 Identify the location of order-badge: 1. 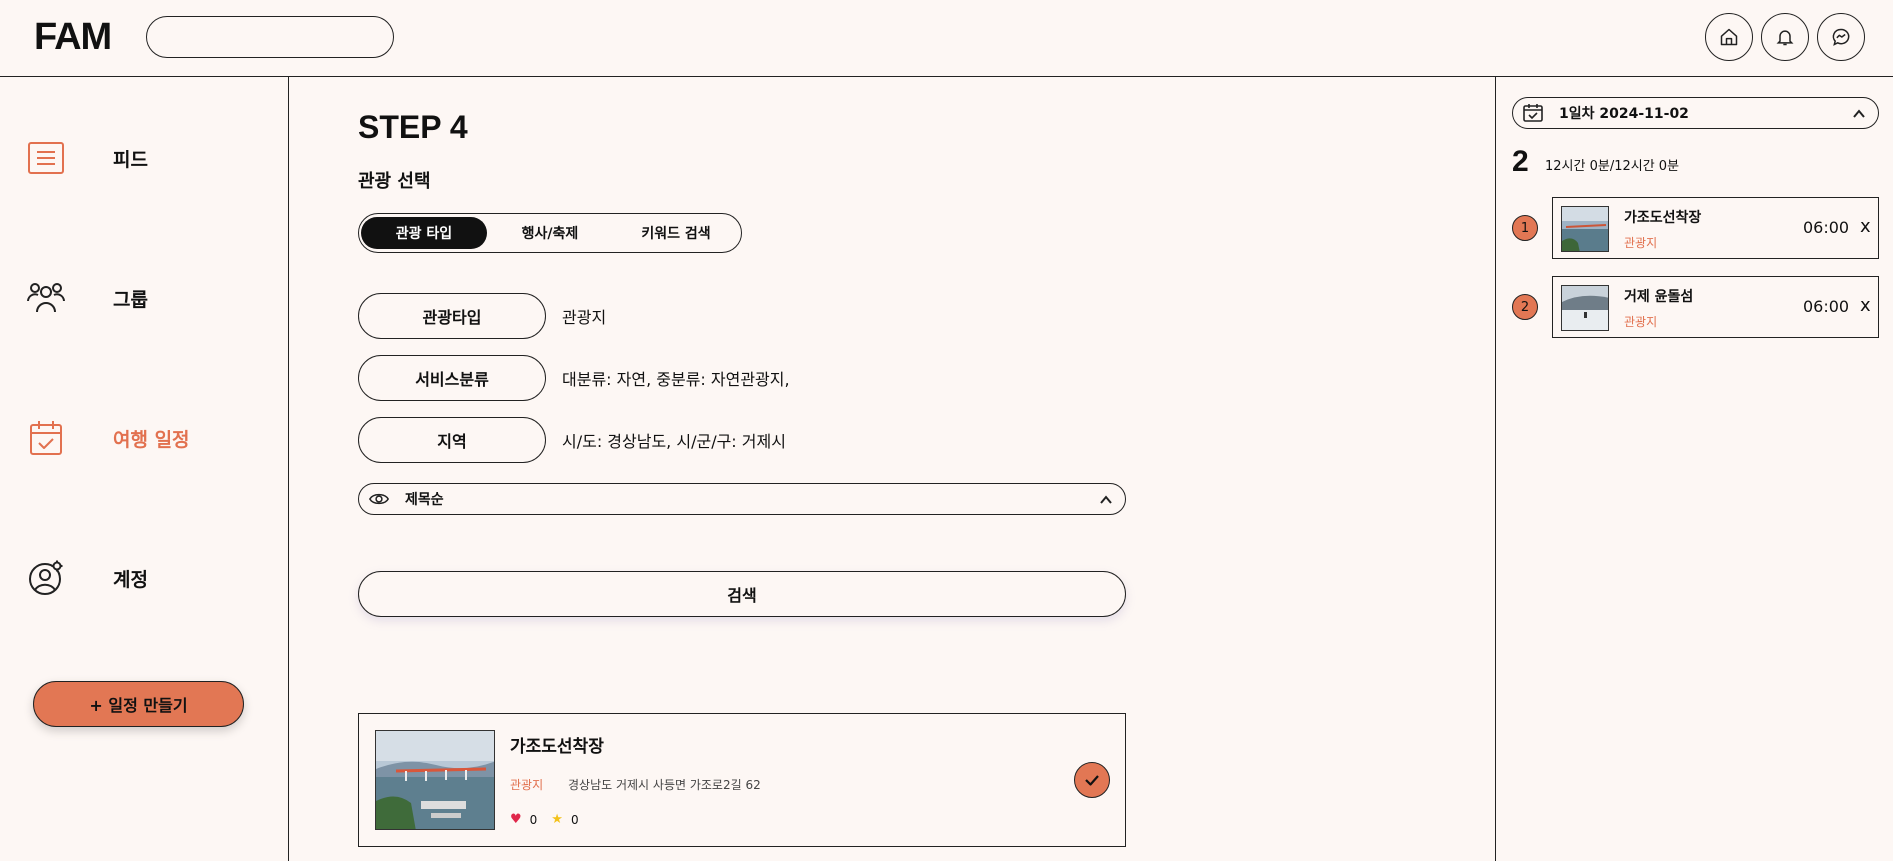
(1525, 228).